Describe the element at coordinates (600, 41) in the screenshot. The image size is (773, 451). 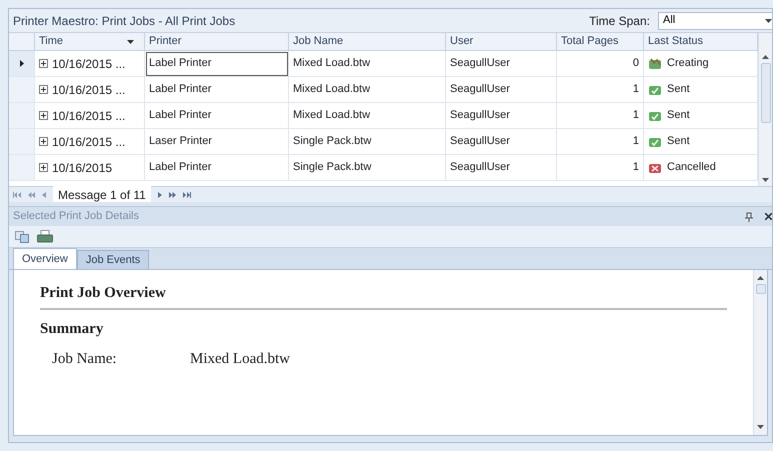
I see `column-header: Total Pages` at that location.